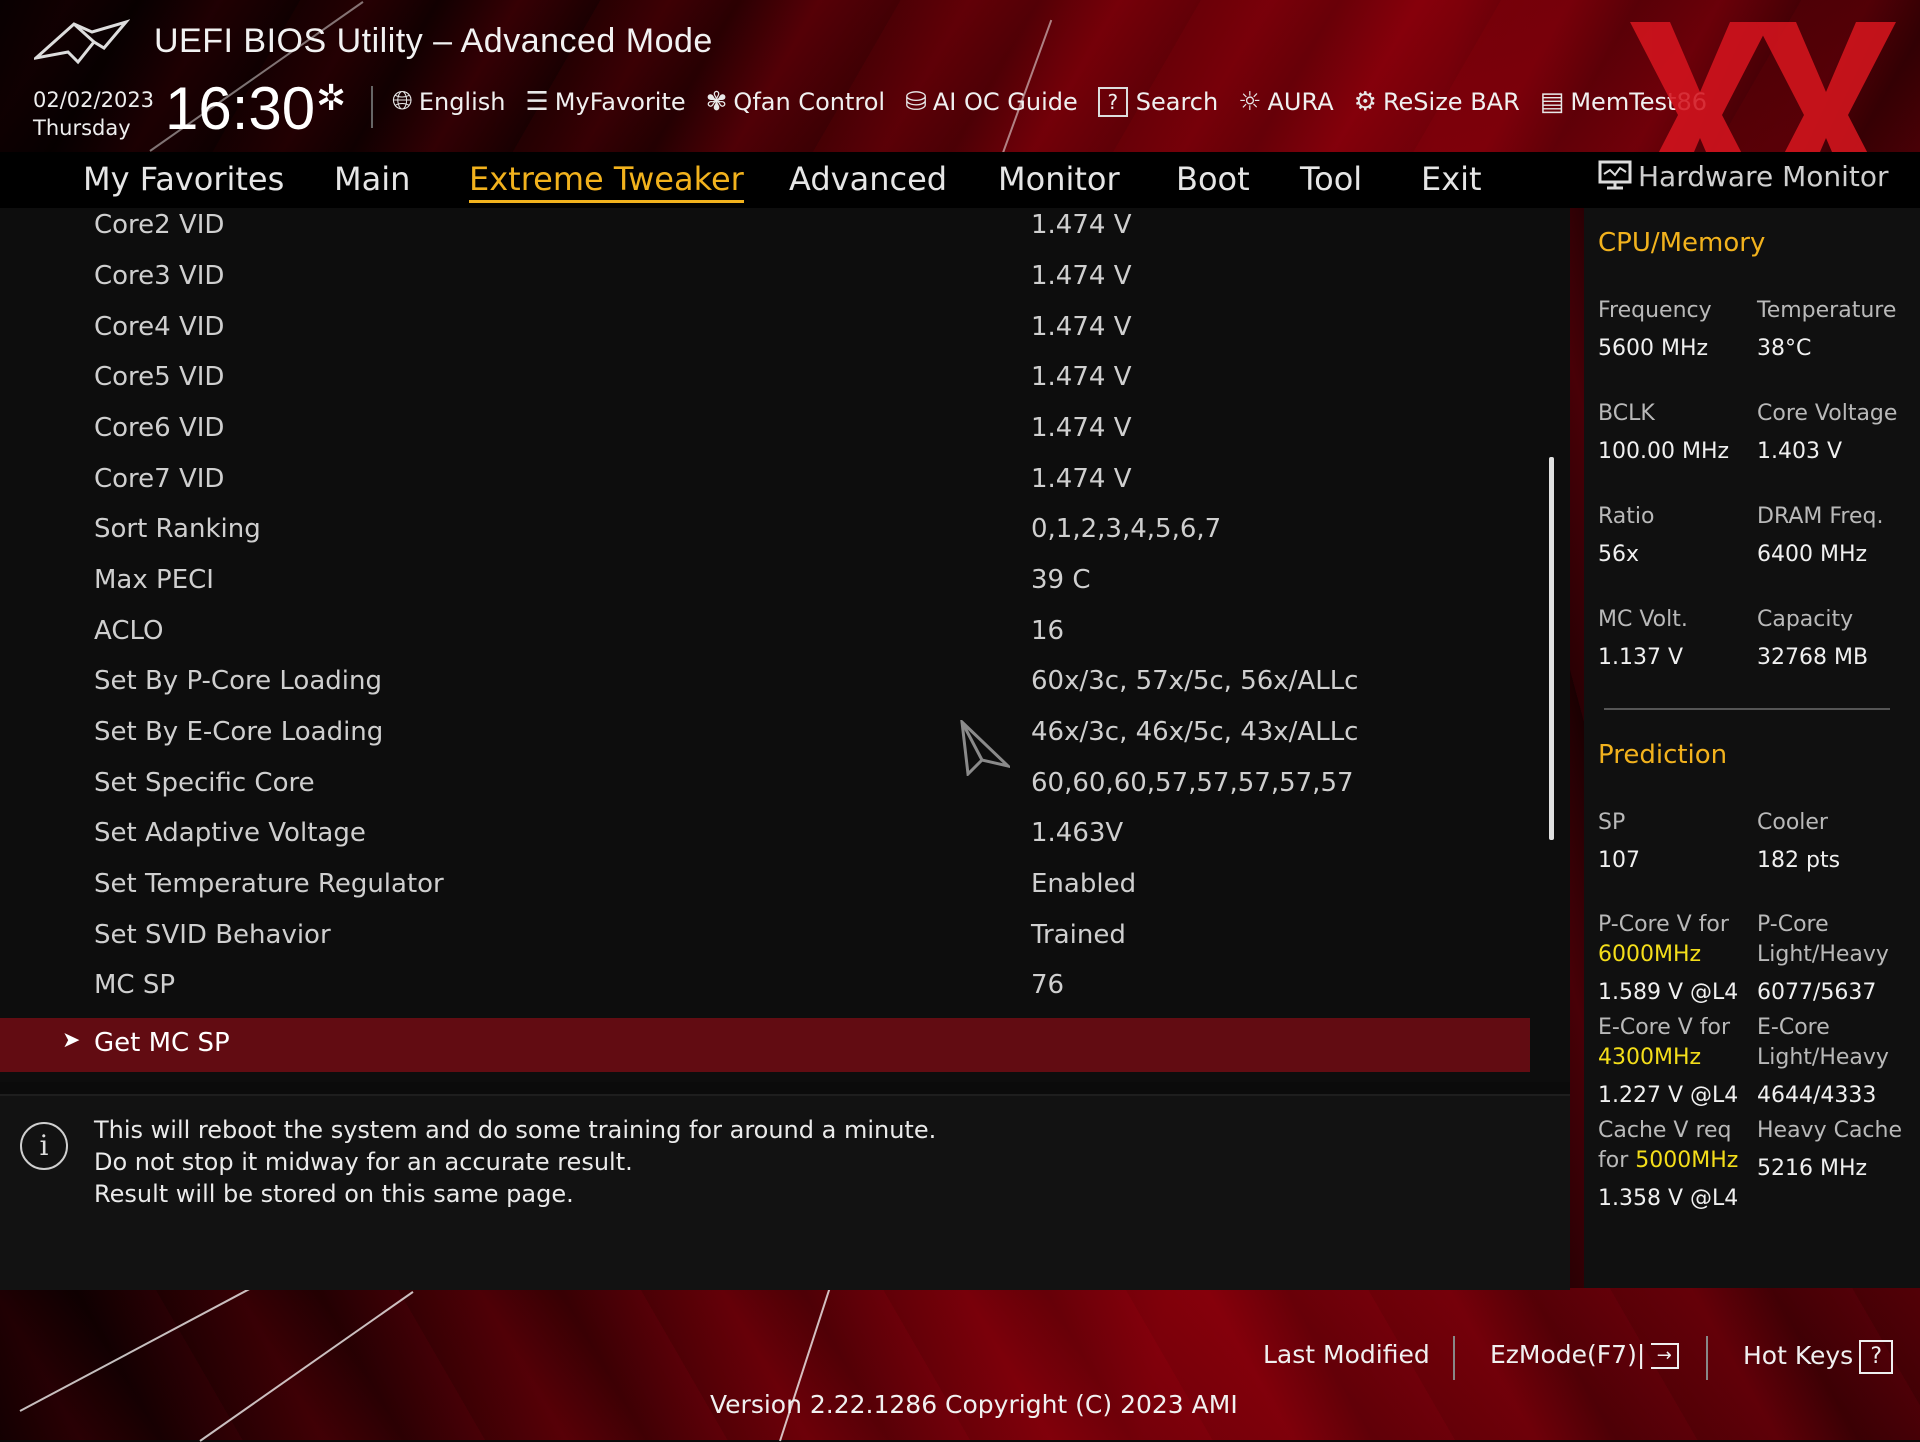  Describe the element at coordinates (1805, 619) in the screenshot. I see `hw-key: Capacity` at that location.